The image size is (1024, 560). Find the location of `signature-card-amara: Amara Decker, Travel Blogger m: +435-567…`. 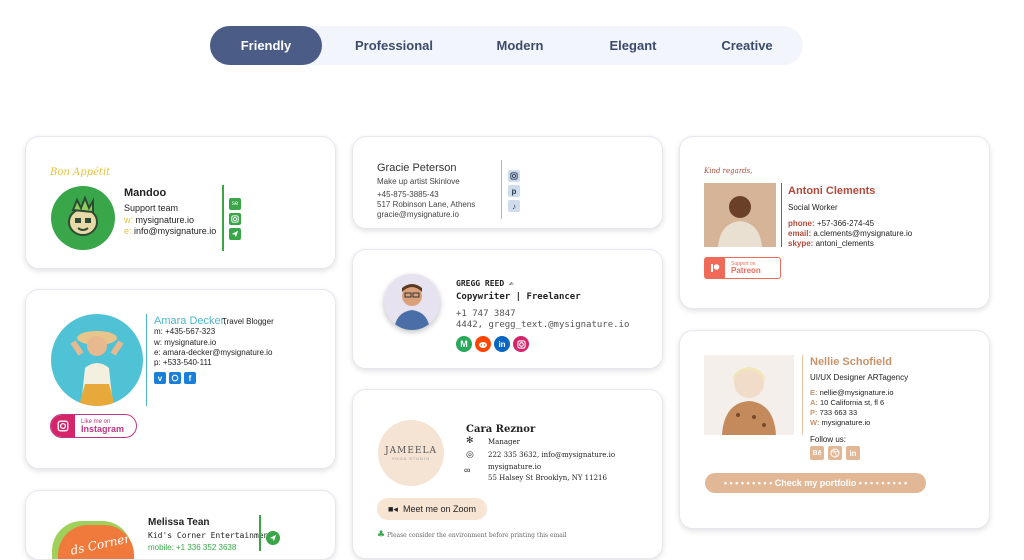

signature-card-amara: Amara Decker, Travel Blogger m: +435-567… is located at coordinates (180, 379).